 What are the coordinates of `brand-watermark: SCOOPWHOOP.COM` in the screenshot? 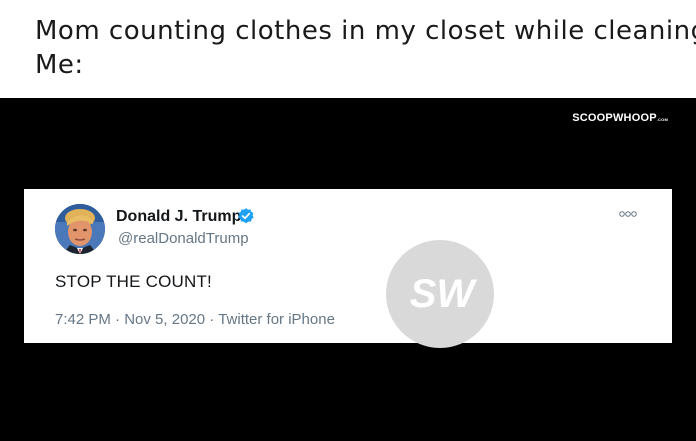 It's located at (620, 118).